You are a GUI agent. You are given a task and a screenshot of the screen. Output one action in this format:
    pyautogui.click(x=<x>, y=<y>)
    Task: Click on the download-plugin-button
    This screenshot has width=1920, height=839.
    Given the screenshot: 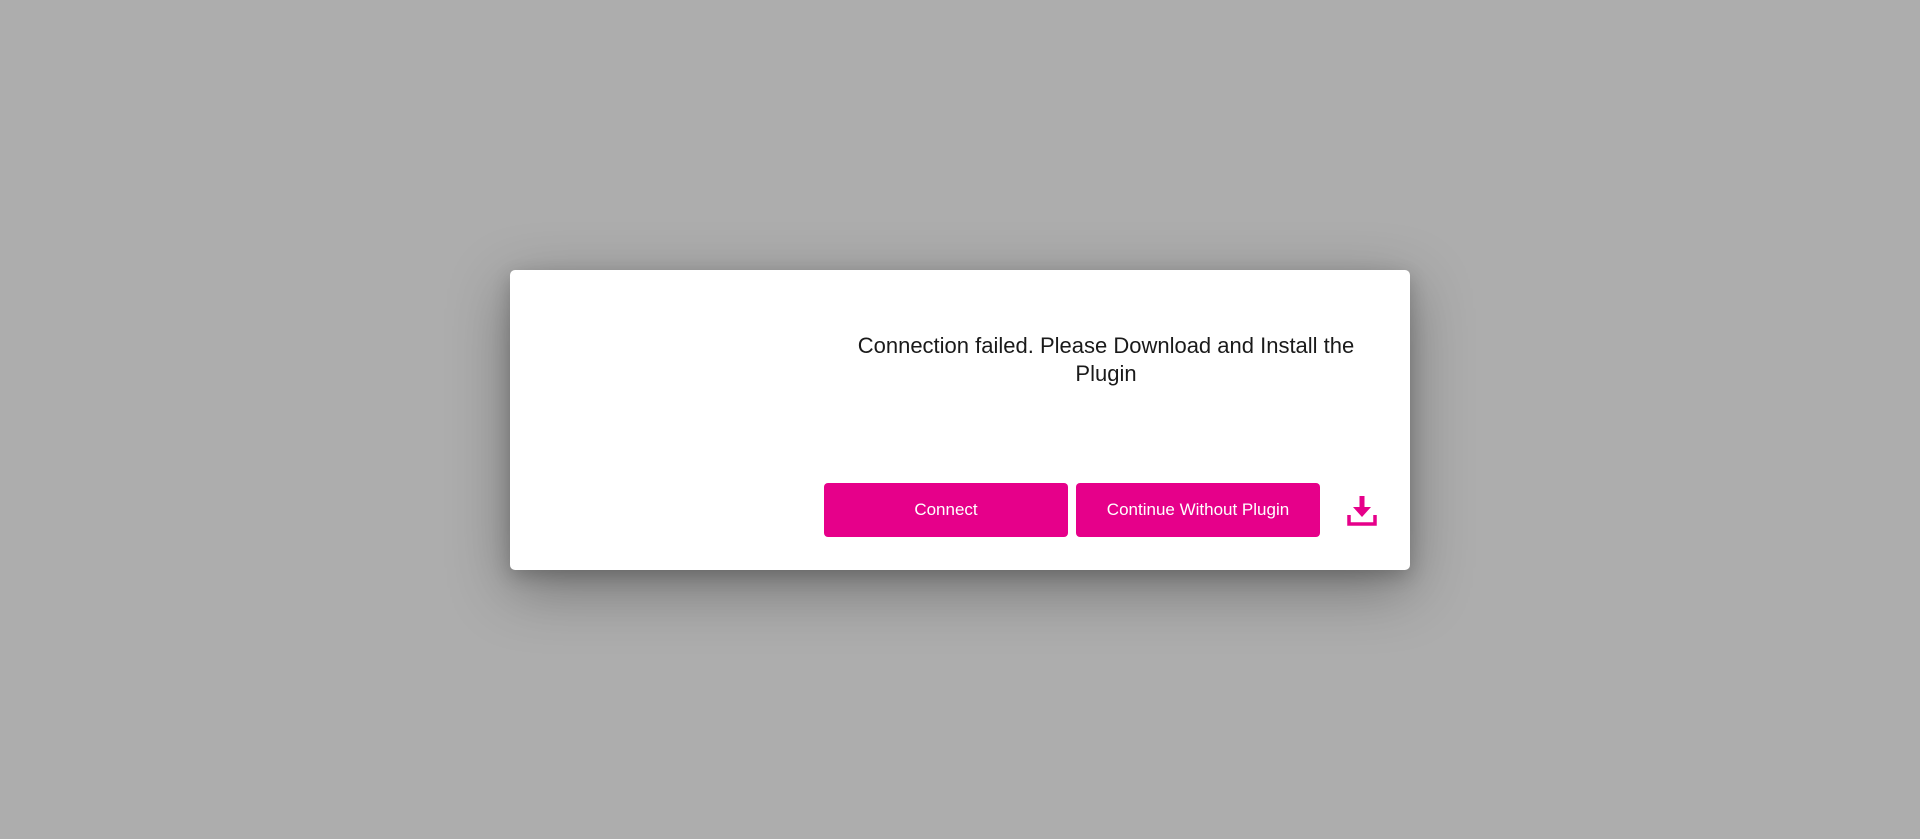 What is the action you would take?
    pyautogui.click(x=1362, y=511)
    